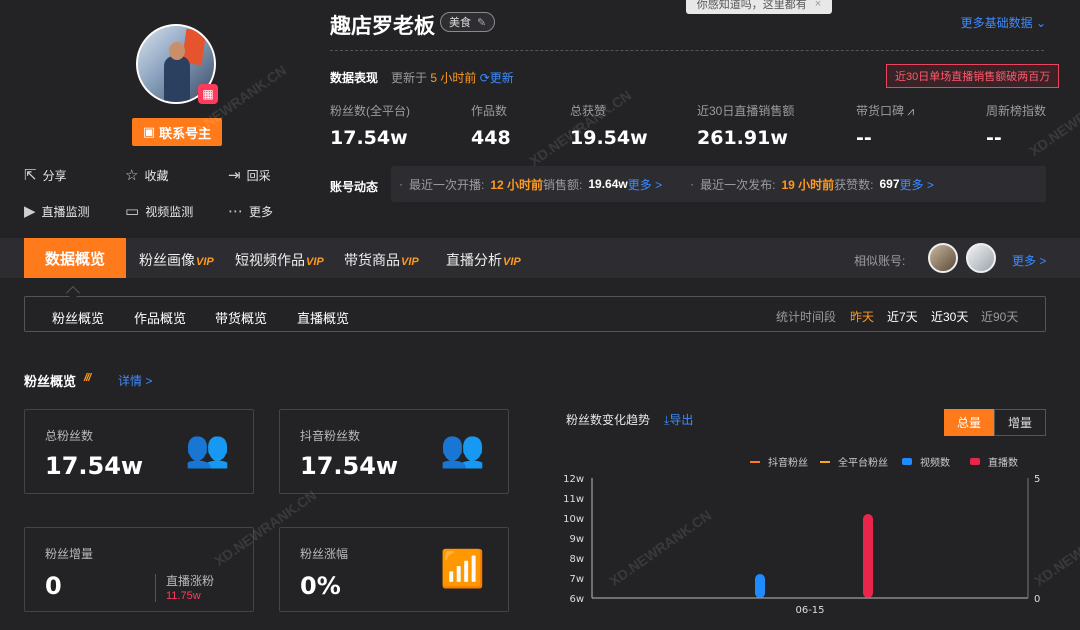 The height and width of the screenshot is (630, 1080). I want to click on growth-chart-icon: 📶, so click(462, 568).